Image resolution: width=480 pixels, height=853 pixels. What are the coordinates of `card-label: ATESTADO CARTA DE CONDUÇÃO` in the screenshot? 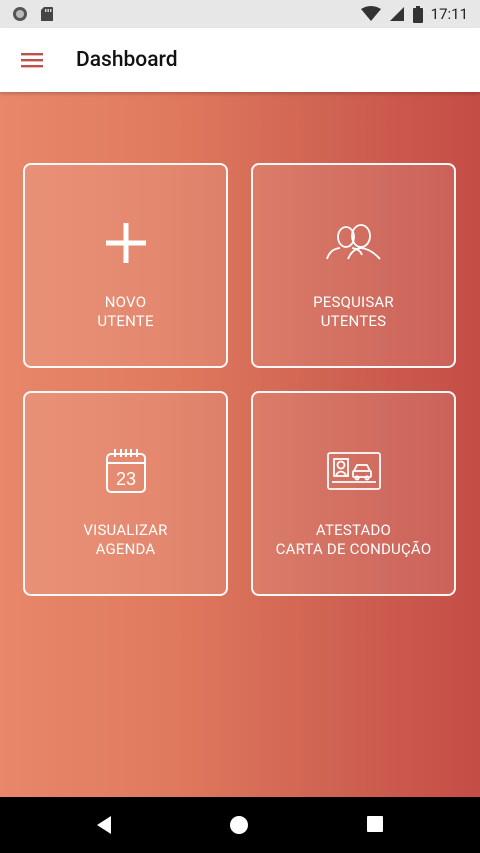 It's located at (354, 540).